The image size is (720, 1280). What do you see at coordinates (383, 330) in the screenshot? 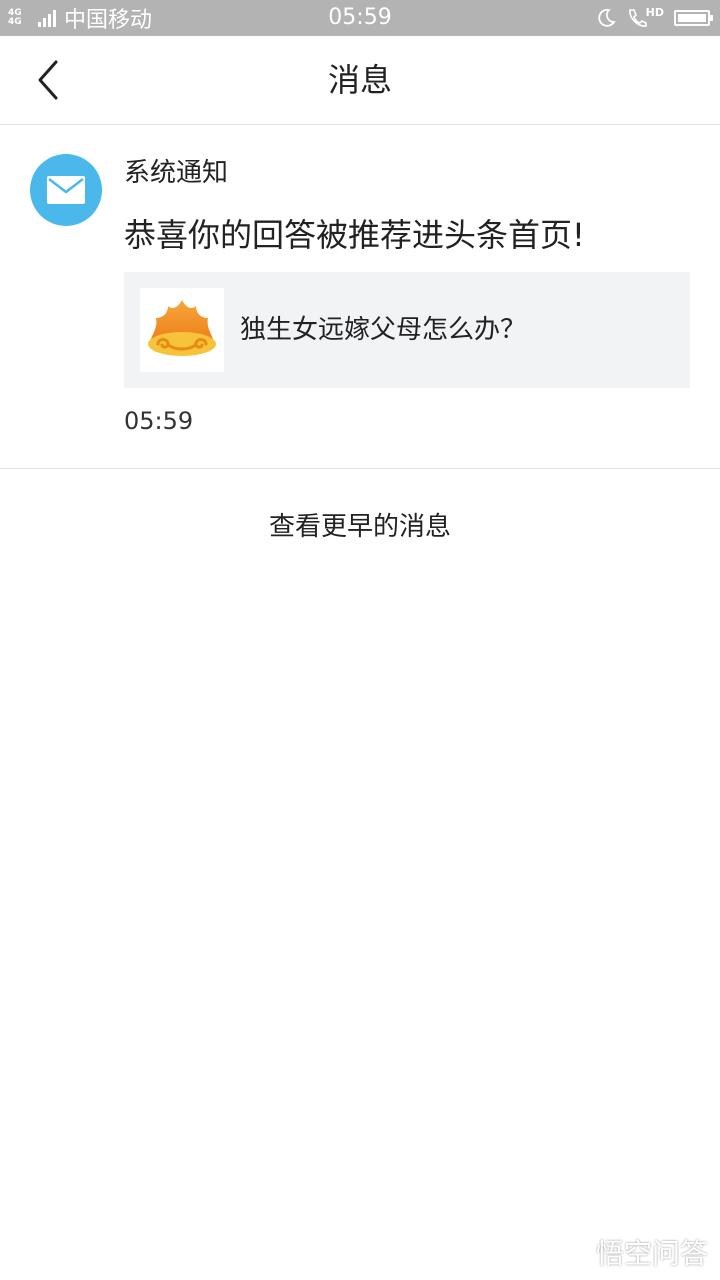
I see `question-title: 独生女远嫁父母怎么办？` at bounding box center [383, 330].